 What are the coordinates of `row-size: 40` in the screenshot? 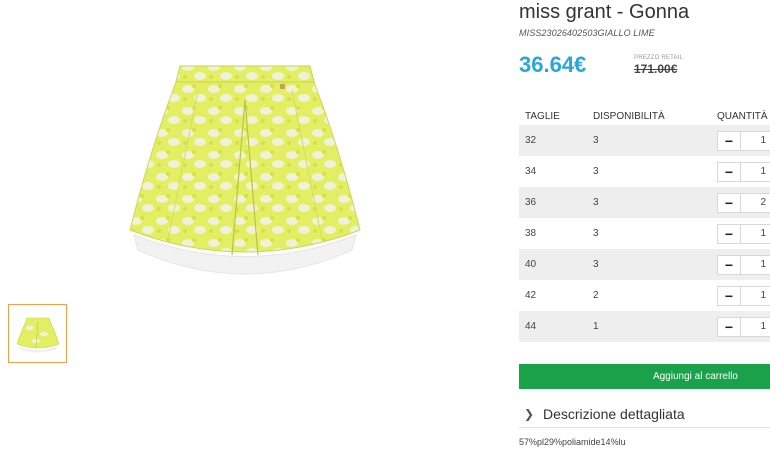 It's located at (553, 264).